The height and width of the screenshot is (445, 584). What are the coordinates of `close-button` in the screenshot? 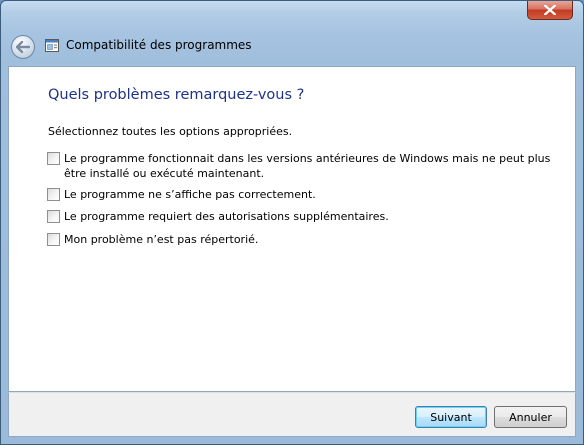 It's located at (550, 10).